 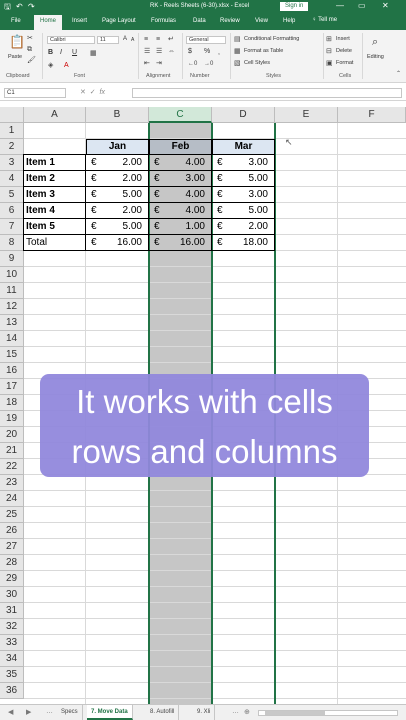 I want to click on row-header: 19, so click(x=12, y=419).